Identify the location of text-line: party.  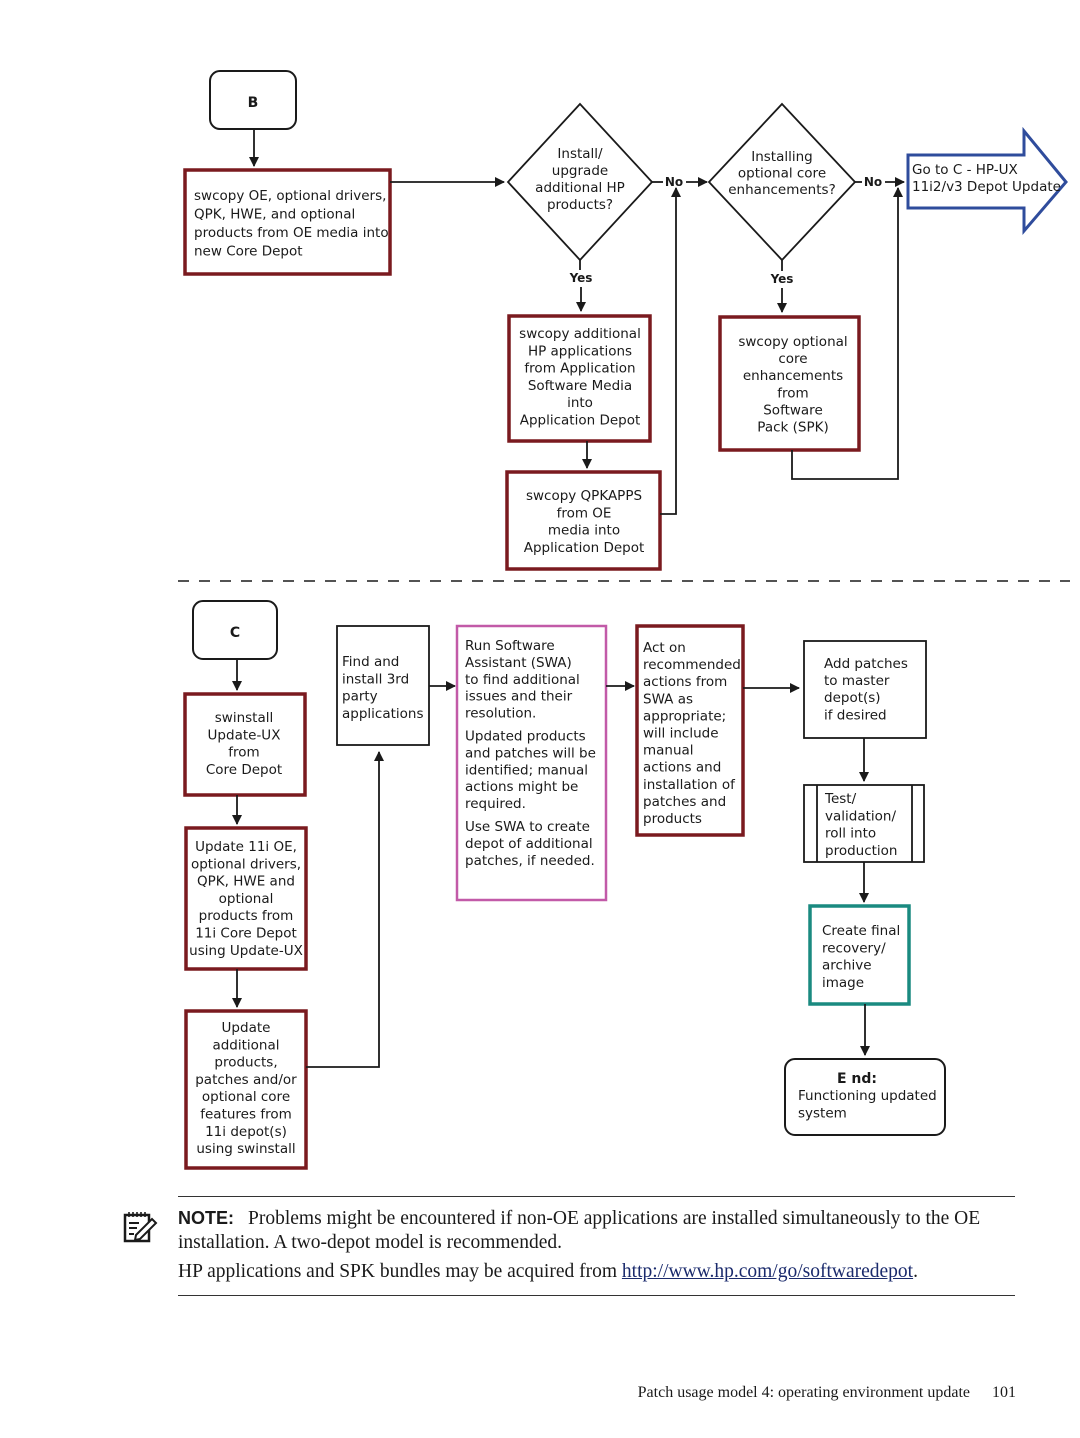
(360, 697).